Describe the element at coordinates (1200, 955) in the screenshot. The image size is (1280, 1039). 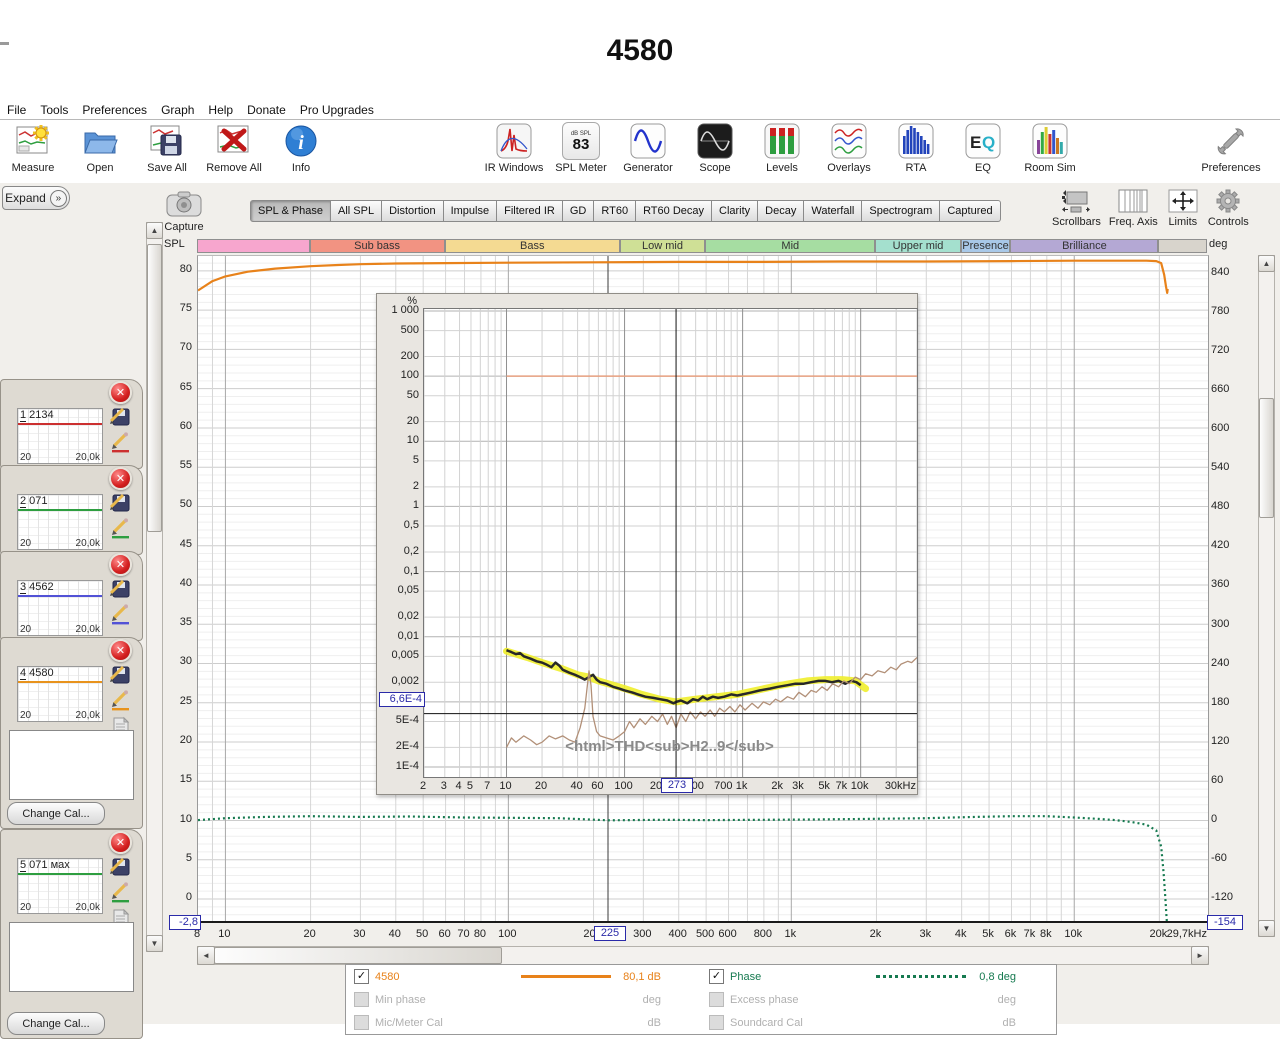
I see `scroll-right-arrow: ►` at that location.